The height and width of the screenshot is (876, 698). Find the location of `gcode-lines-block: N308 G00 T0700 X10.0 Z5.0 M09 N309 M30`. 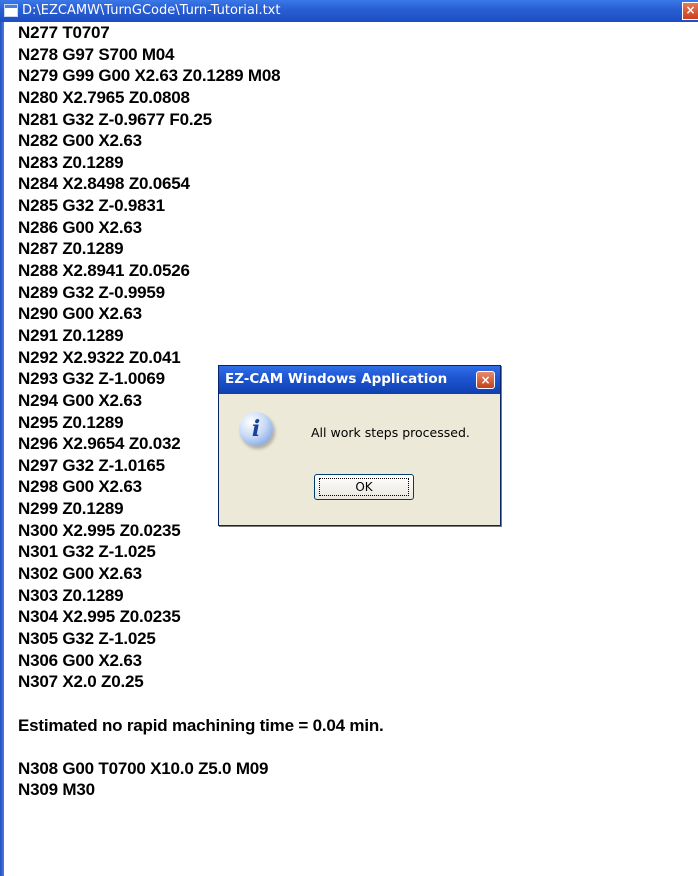

gcode-lines-block: N308 G00 T0700 X10.0 Z5.0 M09 N309 M30 is located at coordinates (348, 779).